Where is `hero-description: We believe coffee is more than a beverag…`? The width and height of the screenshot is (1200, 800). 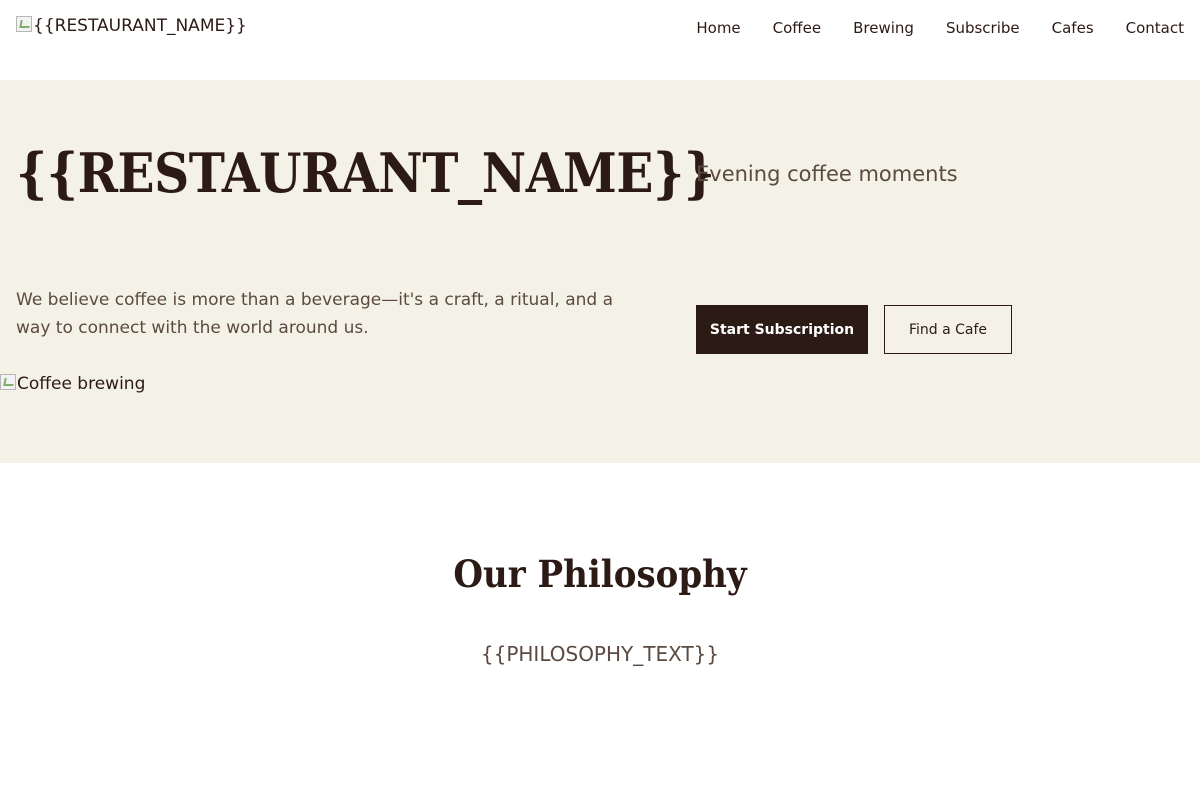 hero-description: We believe coffee is more than a beverag… is located at coordinates (315, 314).